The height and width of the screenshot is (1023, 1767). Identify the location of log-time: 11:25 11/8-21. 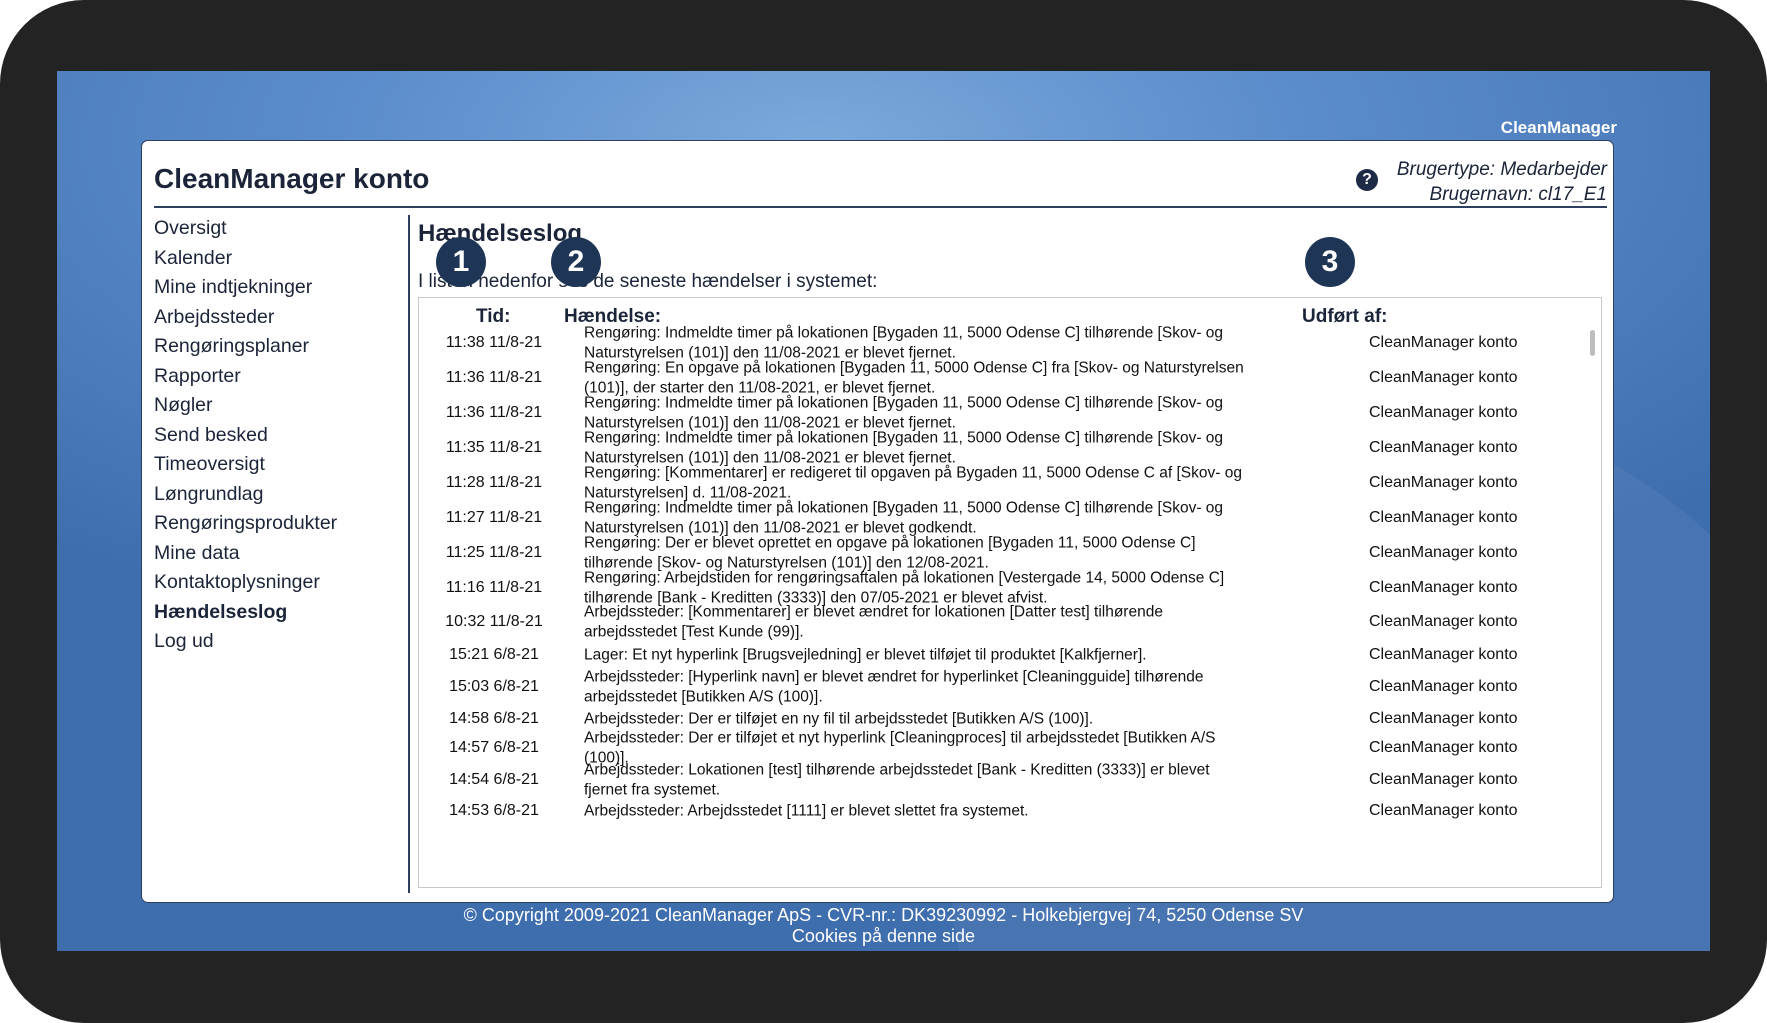
(494, 552).